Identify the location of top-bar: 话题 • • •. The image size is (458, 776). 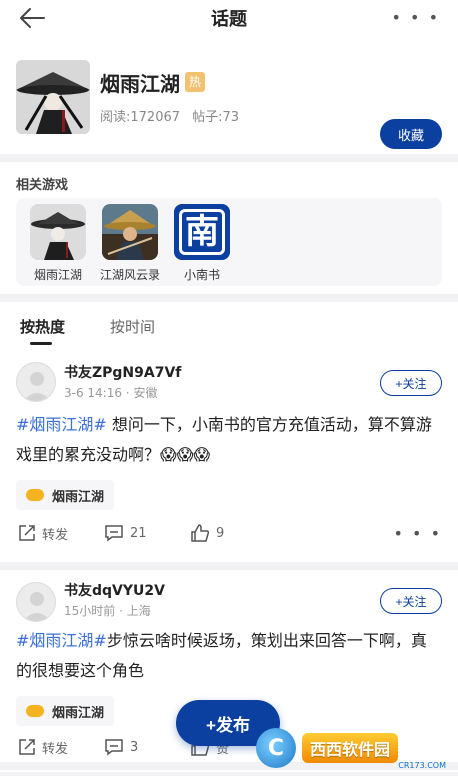
(229, 18).